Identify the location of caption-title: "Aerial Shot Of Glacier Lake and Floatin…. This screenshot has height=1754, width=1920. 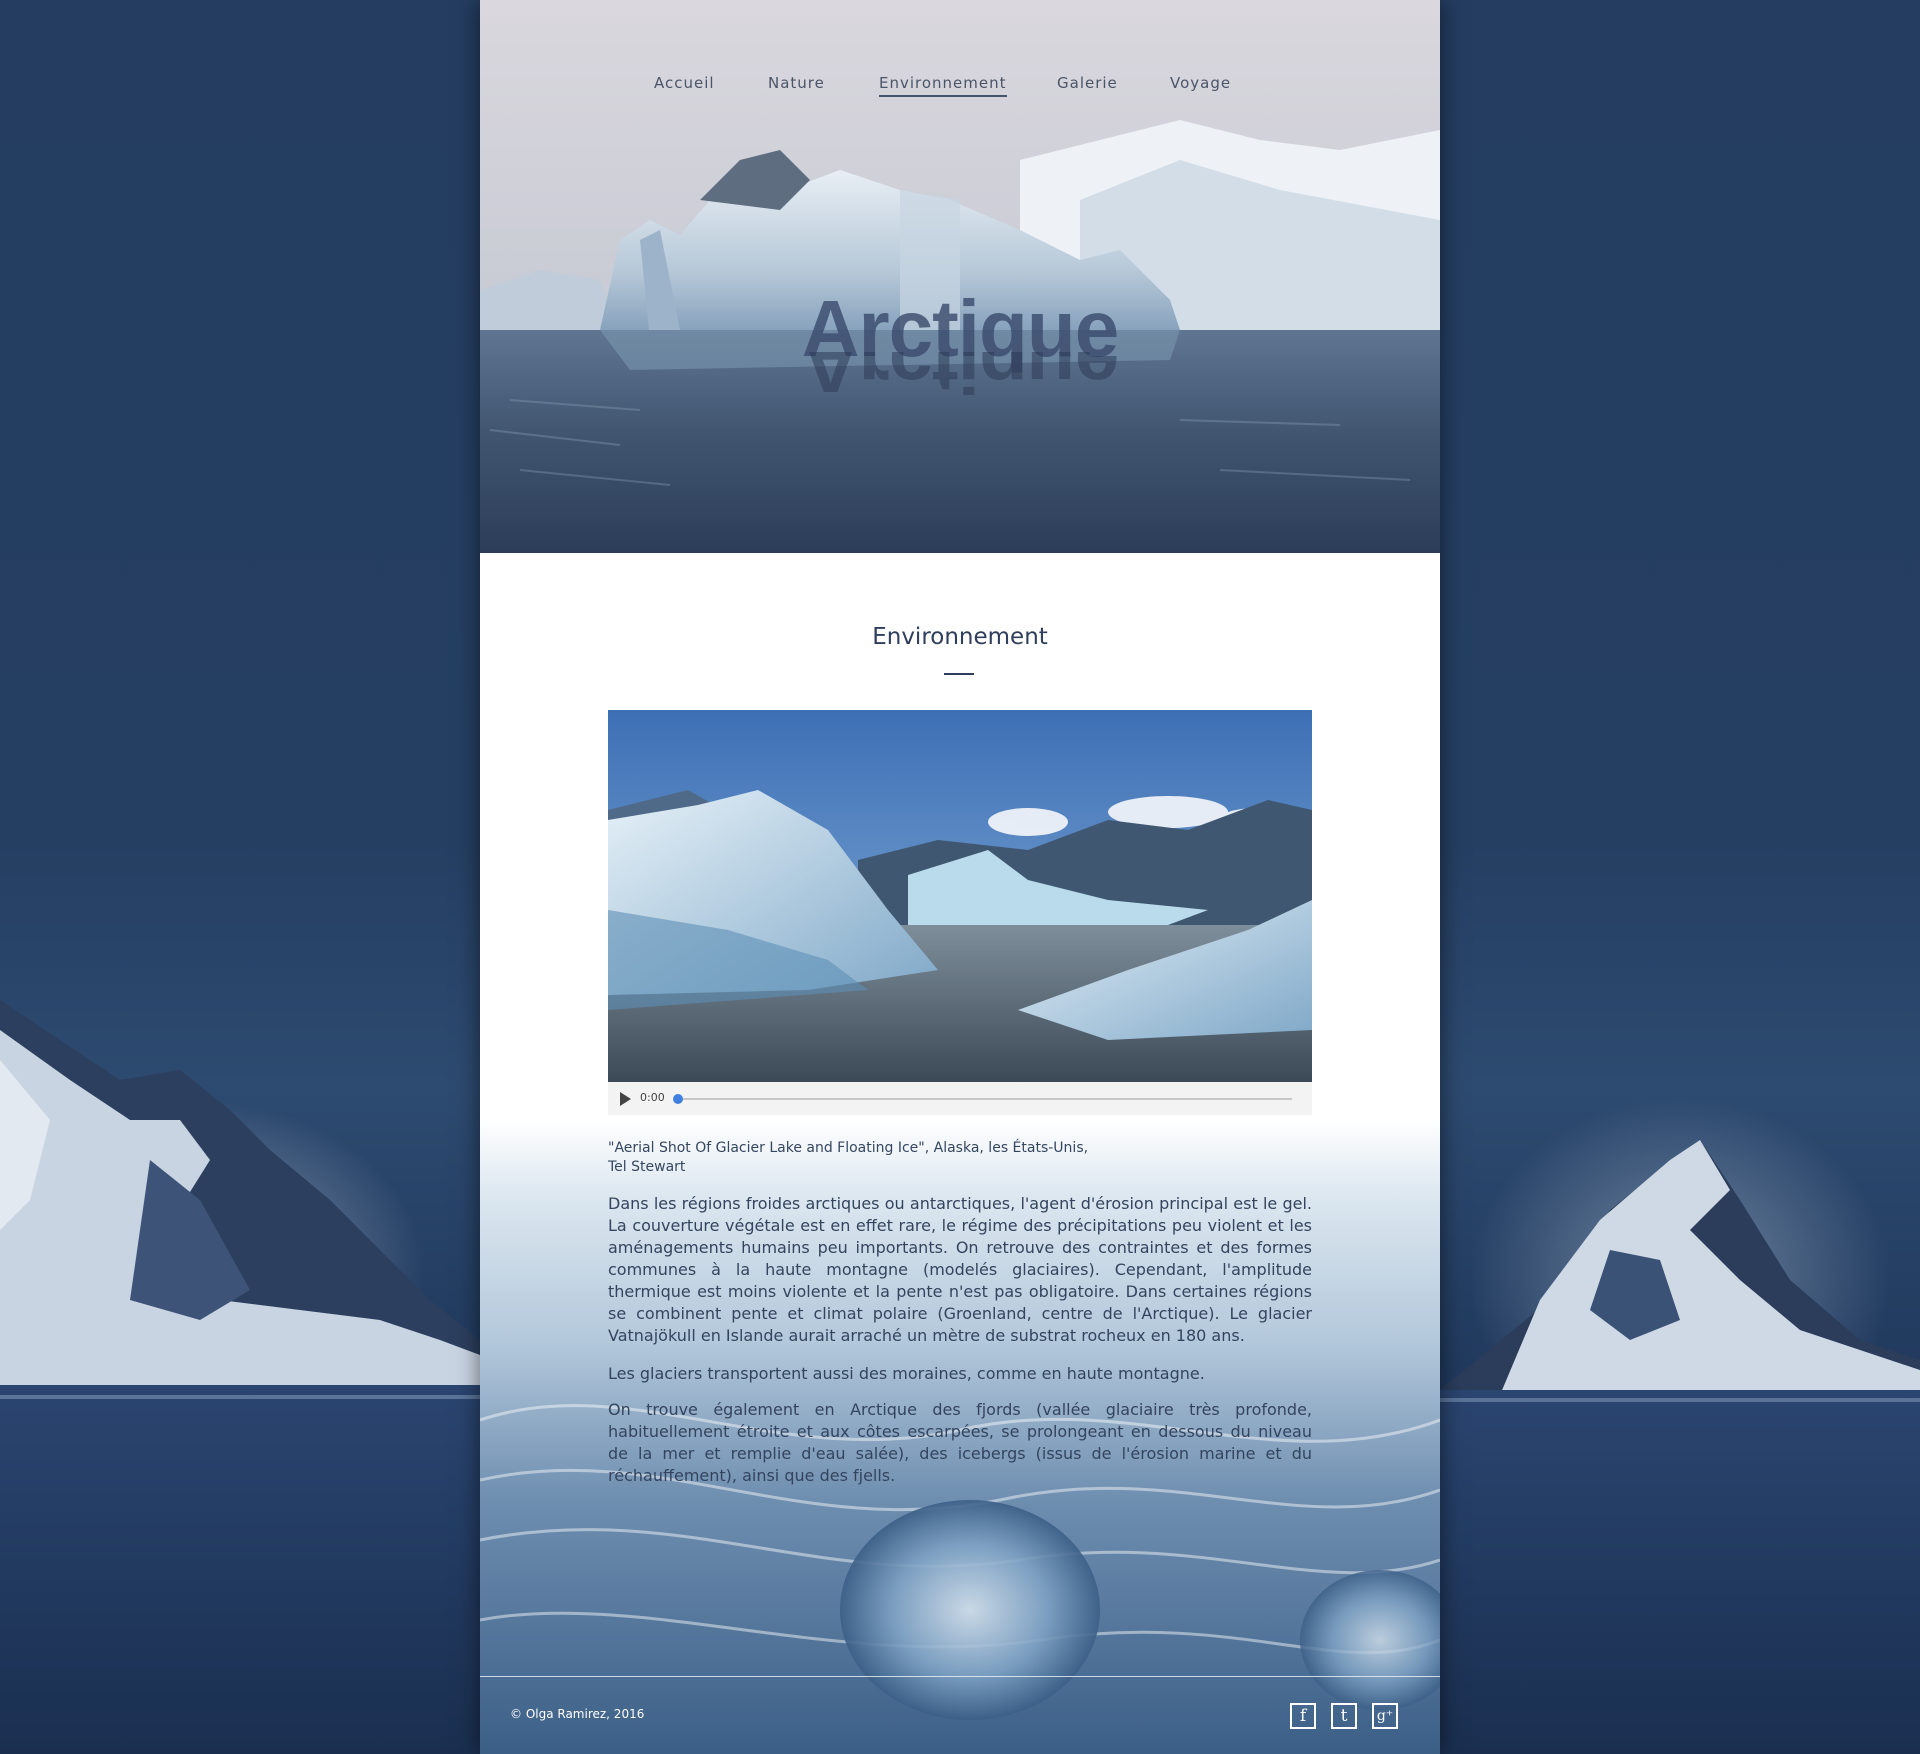
(848, 1148).